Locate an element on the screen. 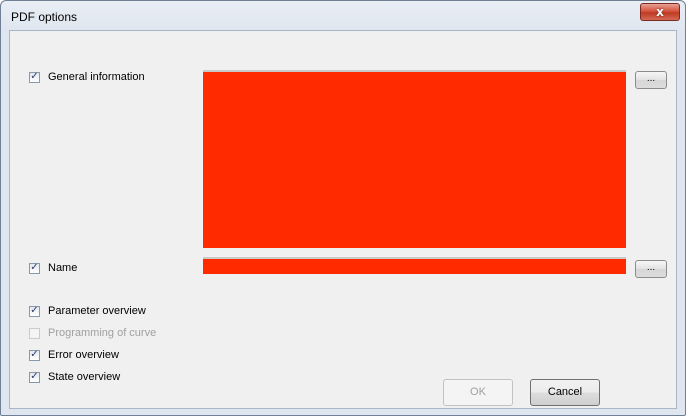 The width and height of the screenshot is (688, 418). title-bar: PDF options x is located at coordinates (343, 16).